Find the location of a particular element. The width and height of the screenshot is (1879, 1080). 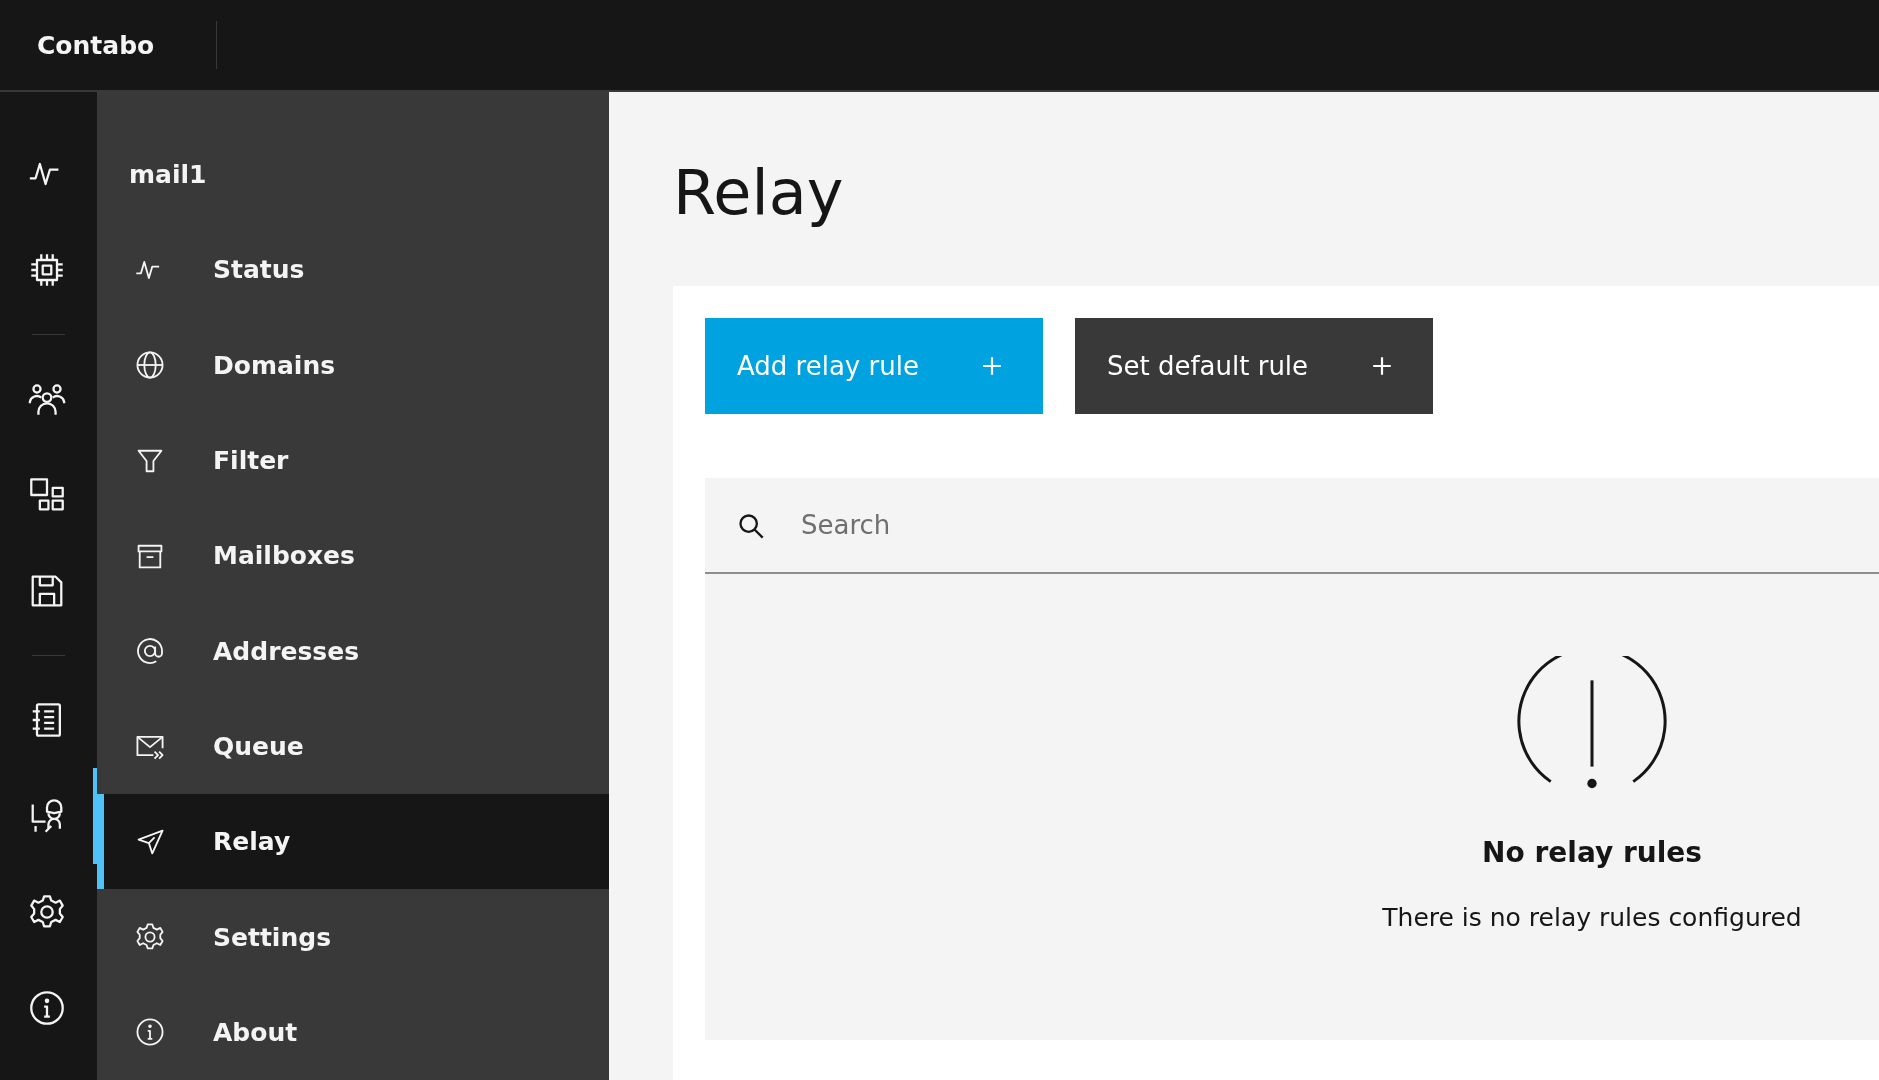

search-field: Search is located at coordinates (1292, 526).